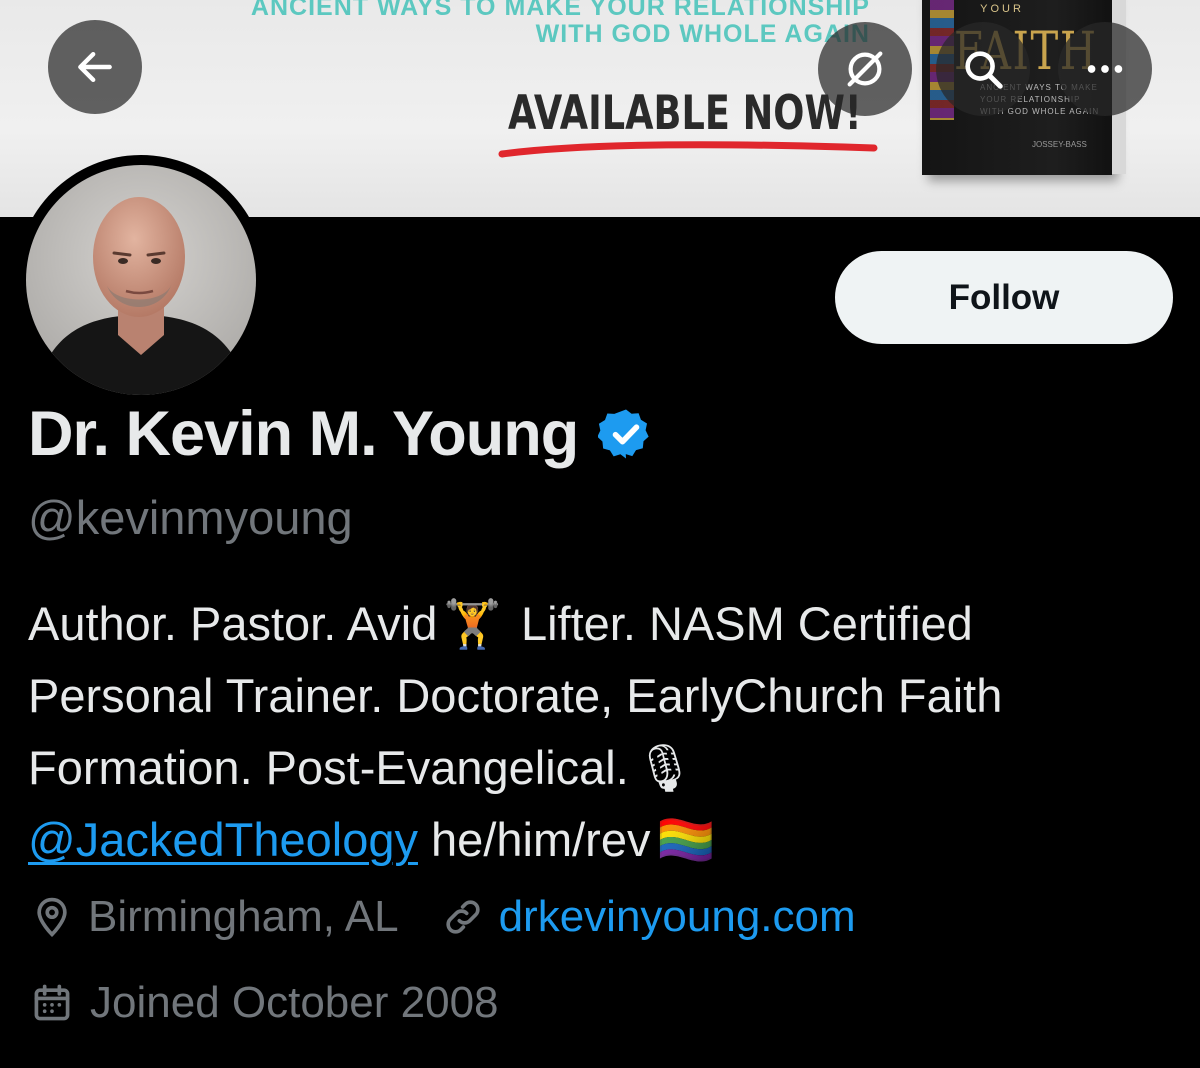  What do you see at coordinates (685, 839) in the screenshot?
I see `rainbow-flag-icon: 🏳️‍🌈` at bounding box center [685, 839].